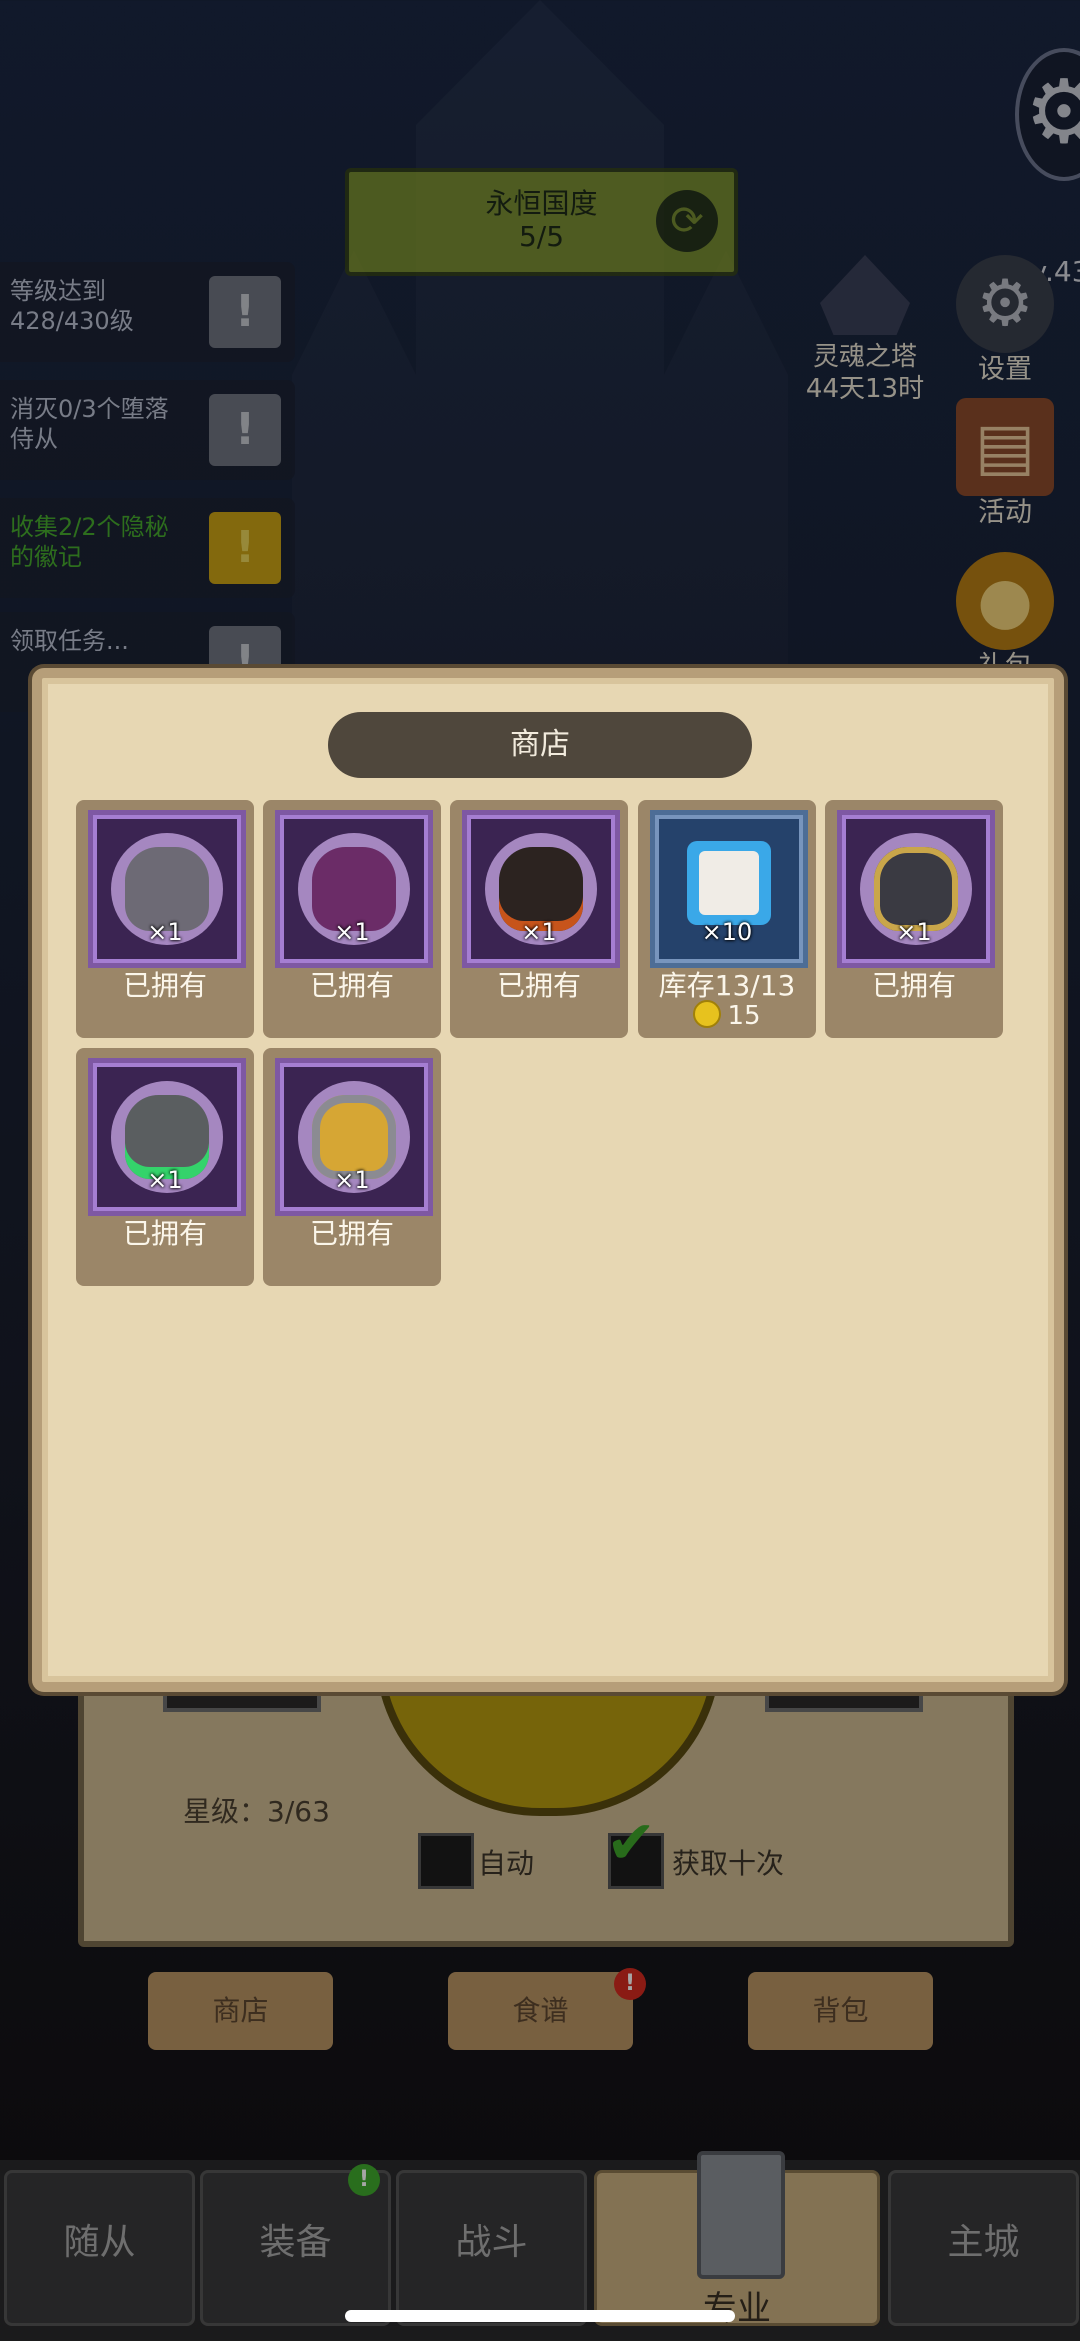  Describe the element at coordinates (744, 1016) in the screenshot. I see `item-price-value: 15` at that location.